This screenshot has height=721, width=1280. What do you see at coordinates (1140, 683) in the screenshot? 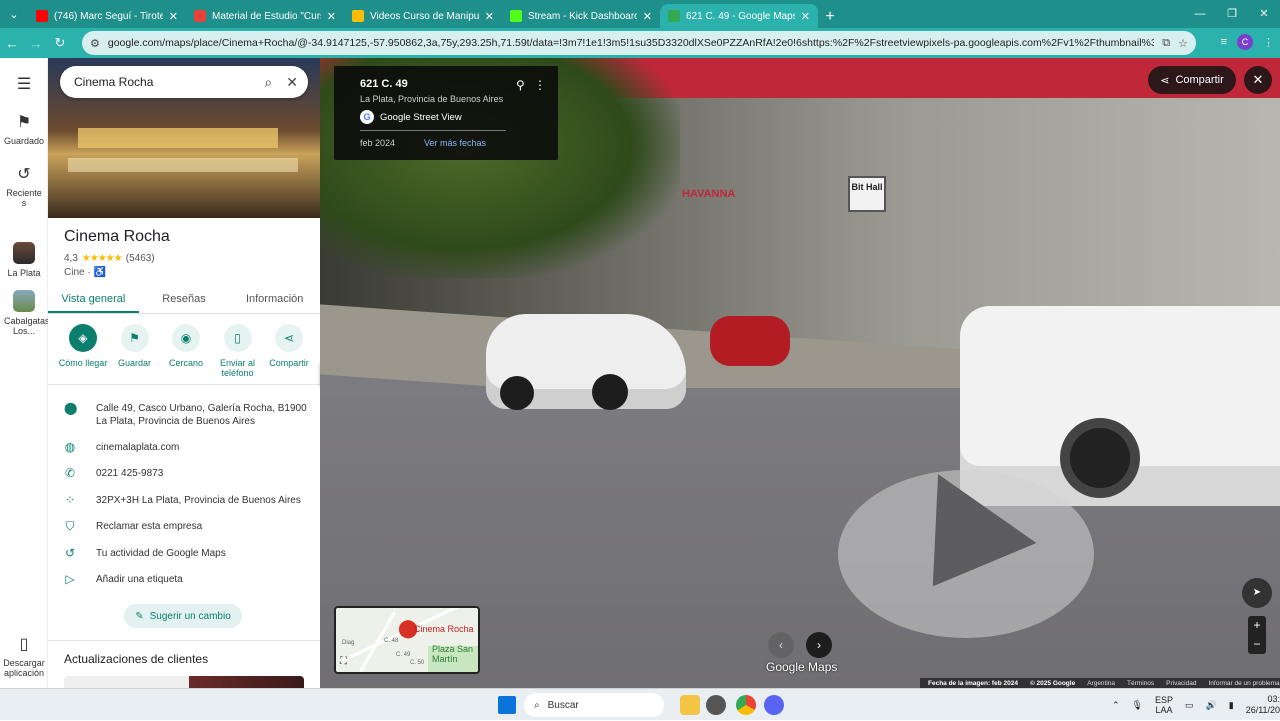
I see `terms-link: Términos` at bounding box center [1140, 683].